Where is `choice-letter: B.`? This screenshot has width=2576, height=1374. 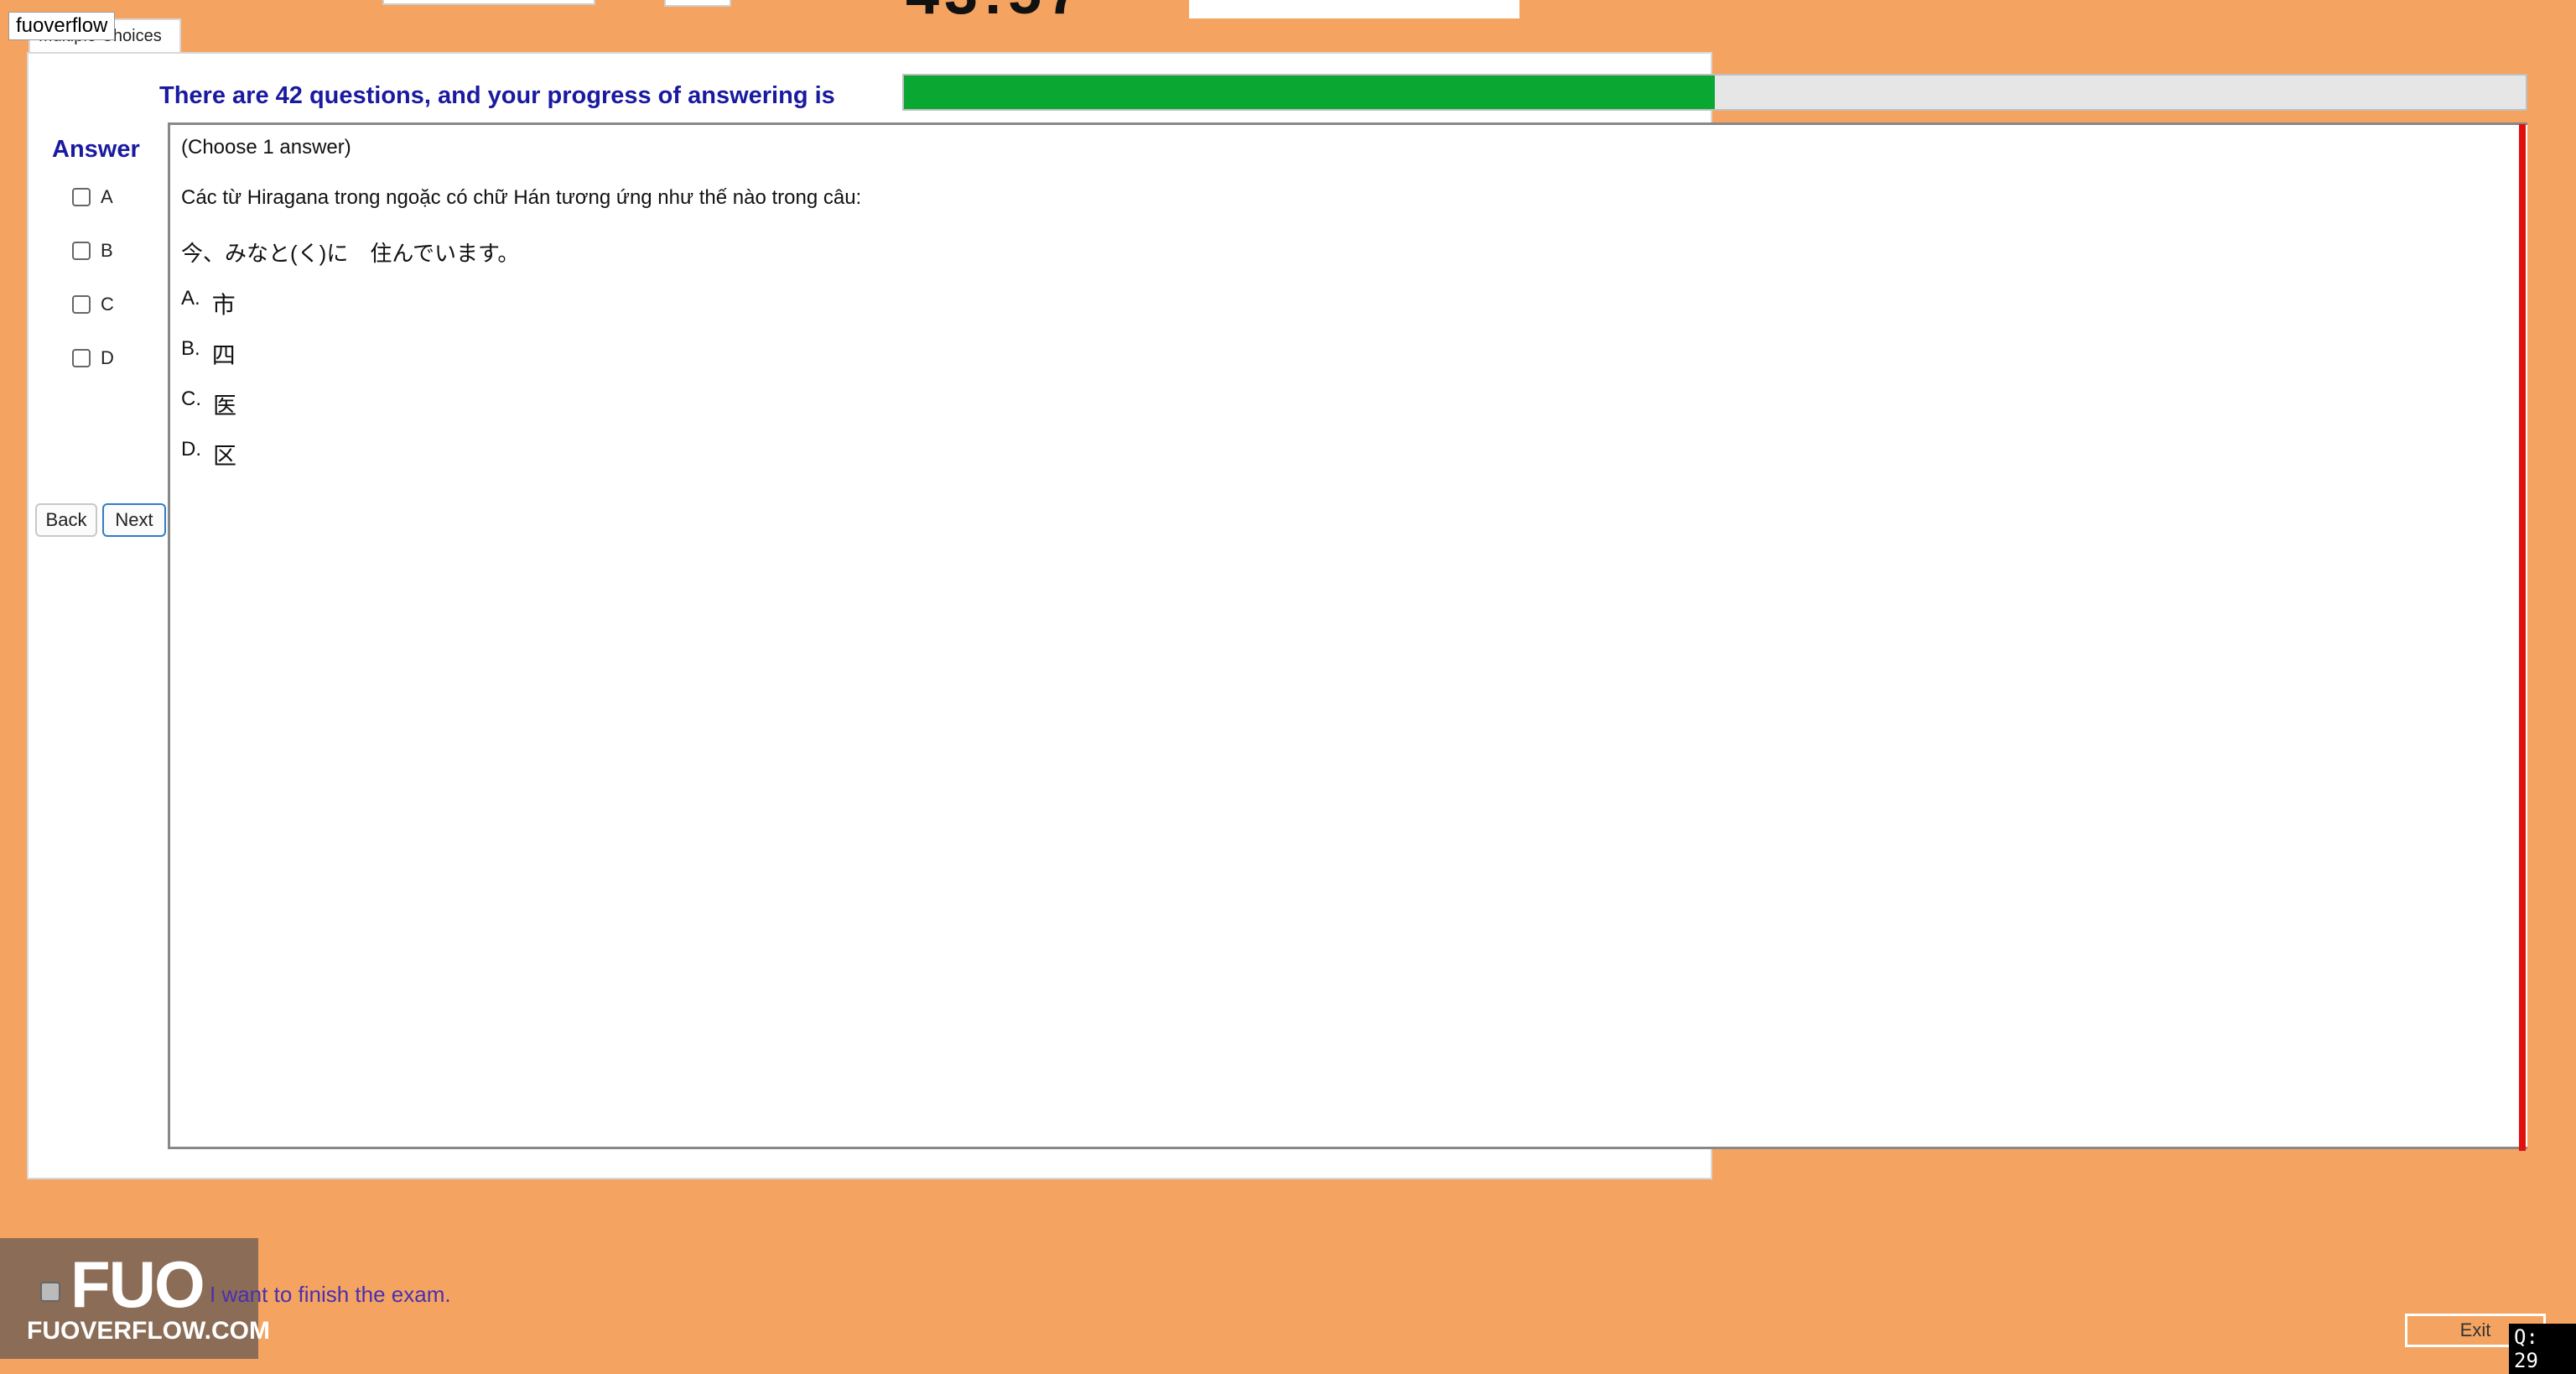 choice-letter: B. is located at coordinates (190, 349).